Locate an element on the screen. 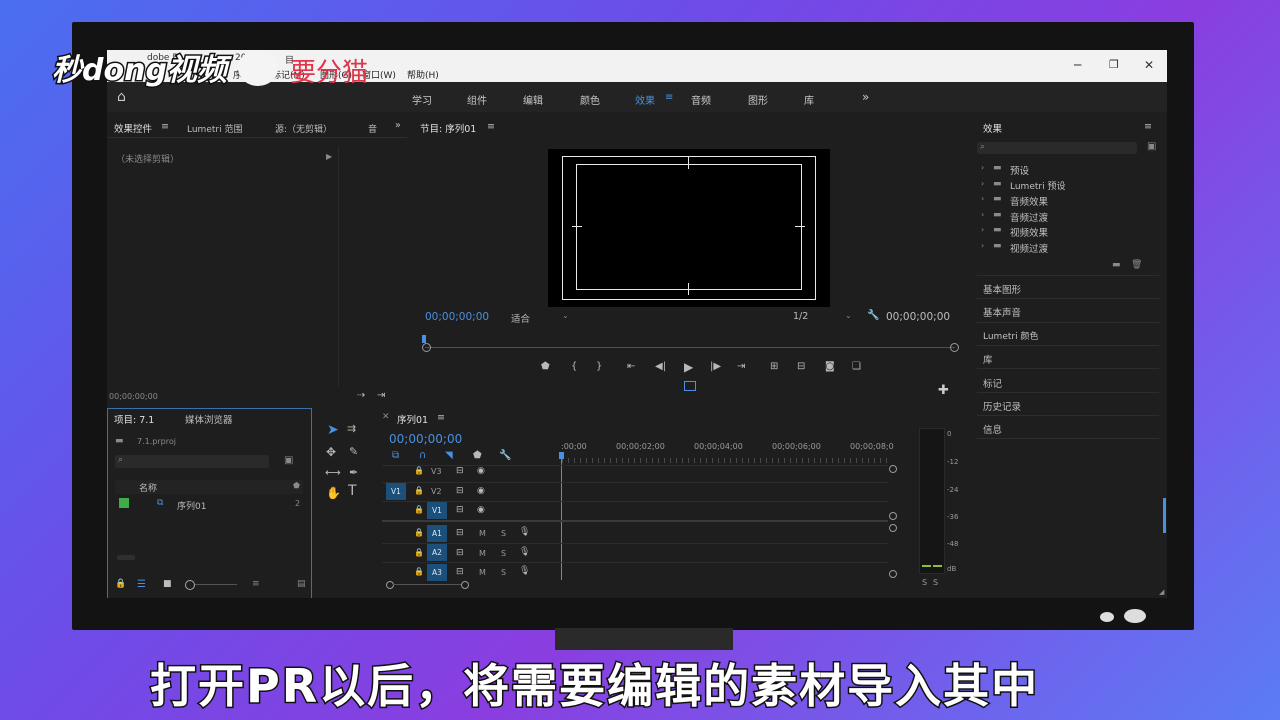 The image size is (1280, 720). delete-icon: 🗑 is located at coordinates (1136, 265).